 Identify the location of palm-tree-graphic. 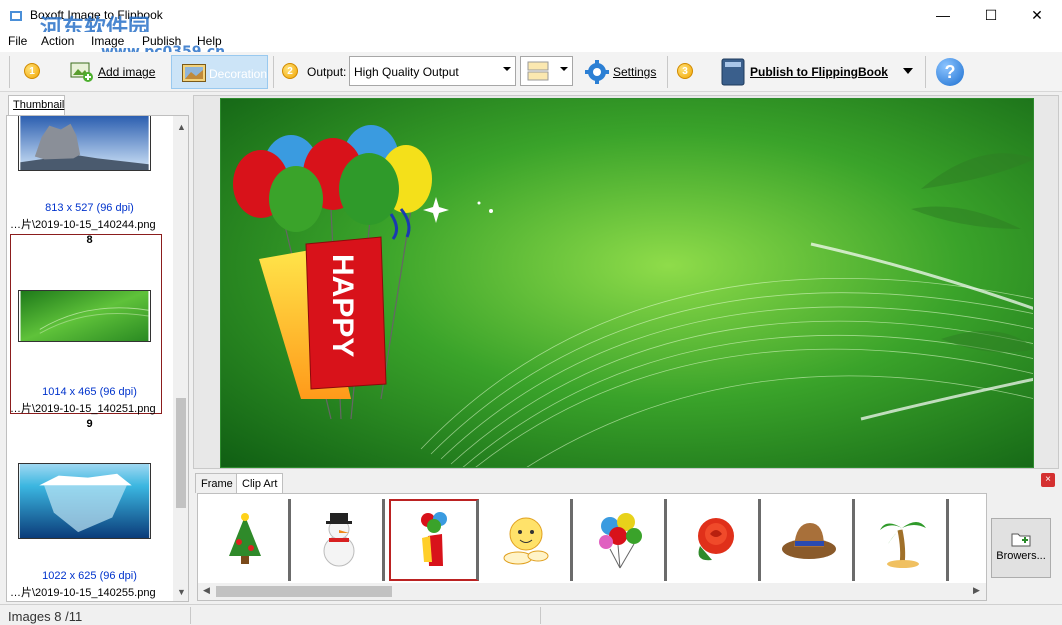
(902, 545).